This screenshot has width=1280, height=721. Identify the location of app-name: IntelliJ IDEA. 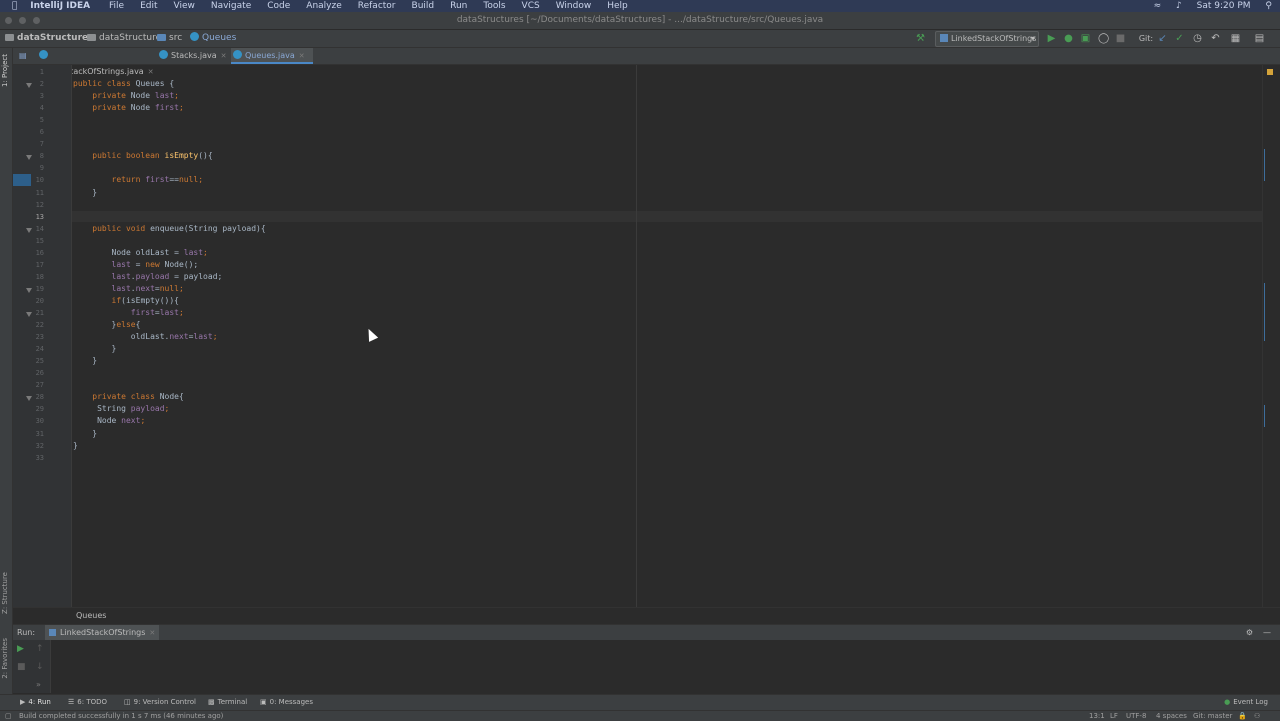
(60, 6).